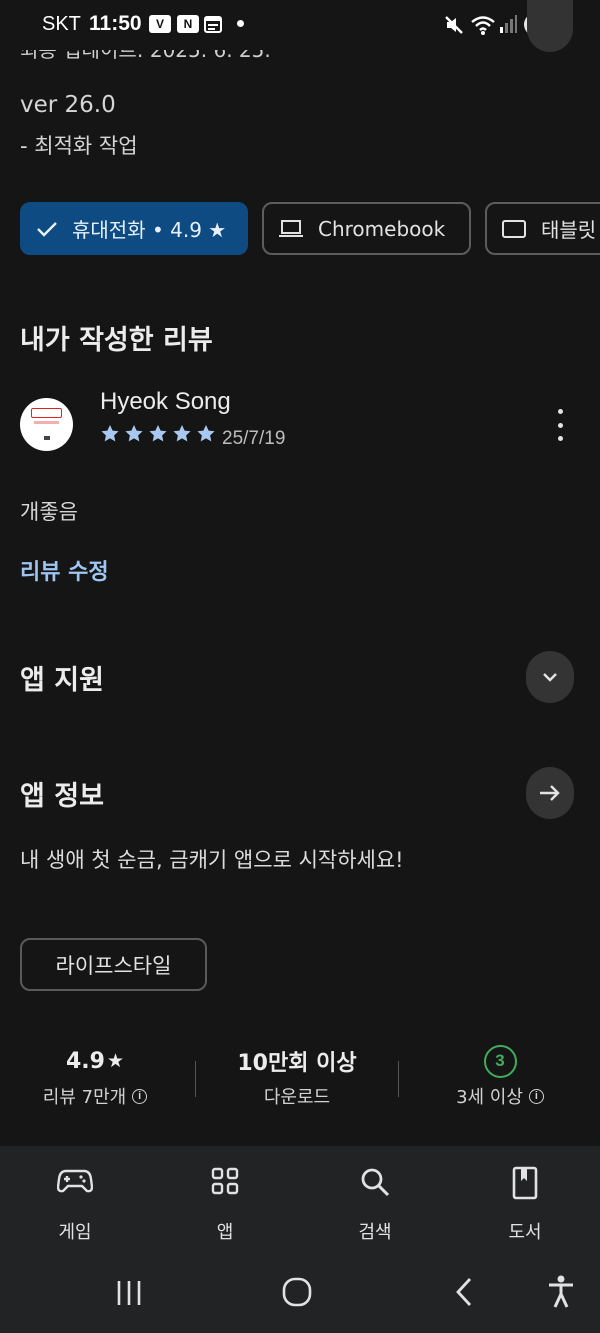  Describe the element at coordinates (75, 1202) in the screenshot. I see `nav-games: 게임` at that location.